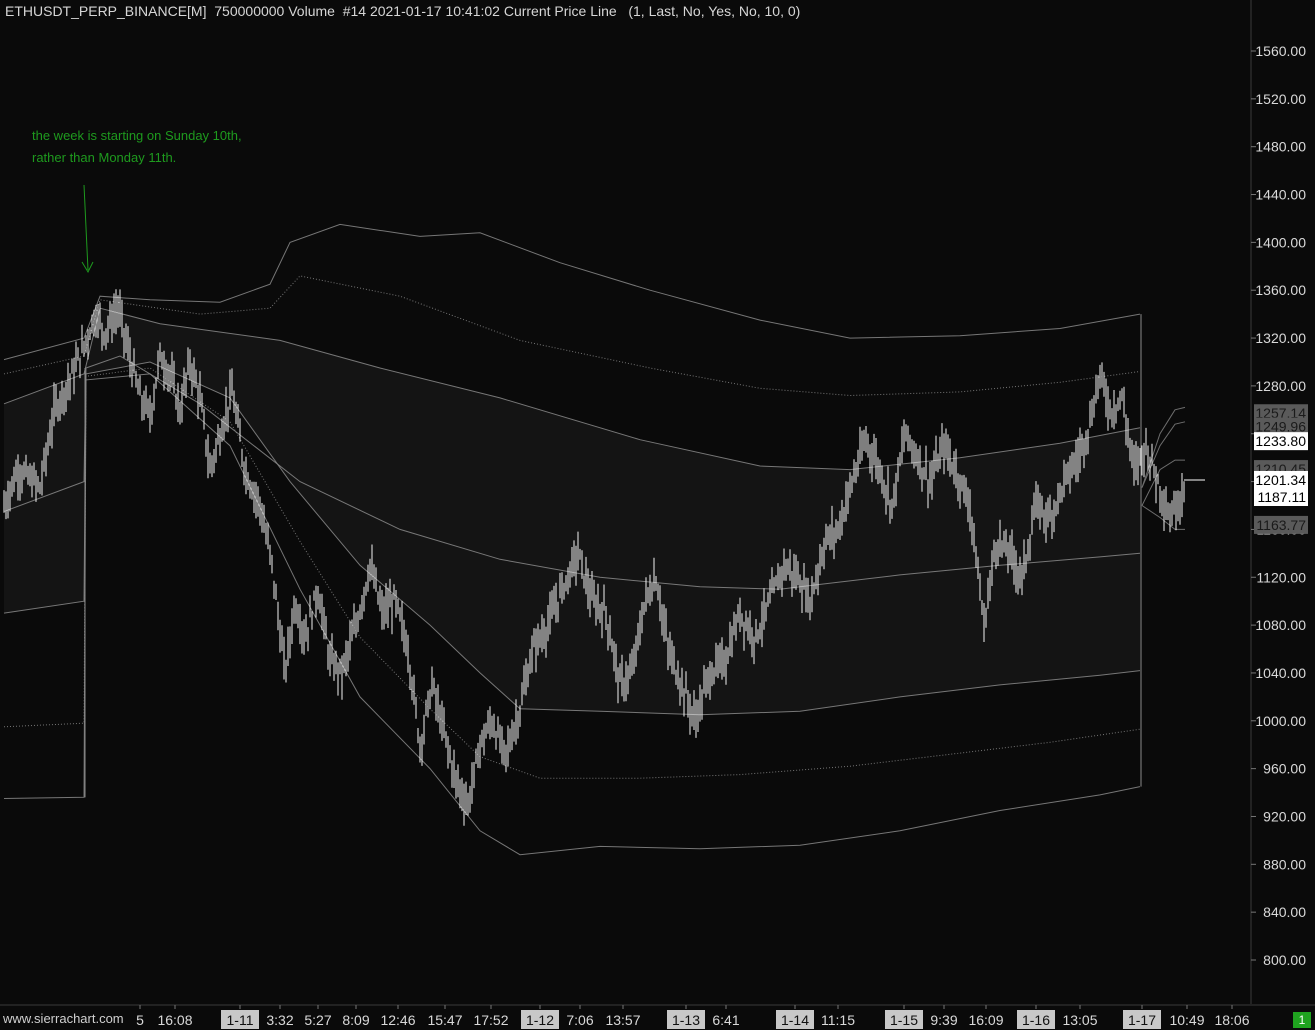  What do you see at coordinates (1036, 1020) in the screenshot?
I see `x-tick-label: 1-16` at bounding box center [1036, 1020].